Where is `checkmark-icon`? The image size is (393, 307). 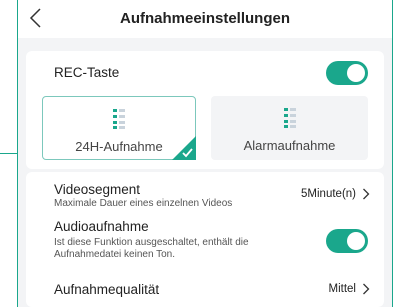
checkmark-icon is located at coordinates (184, 148).